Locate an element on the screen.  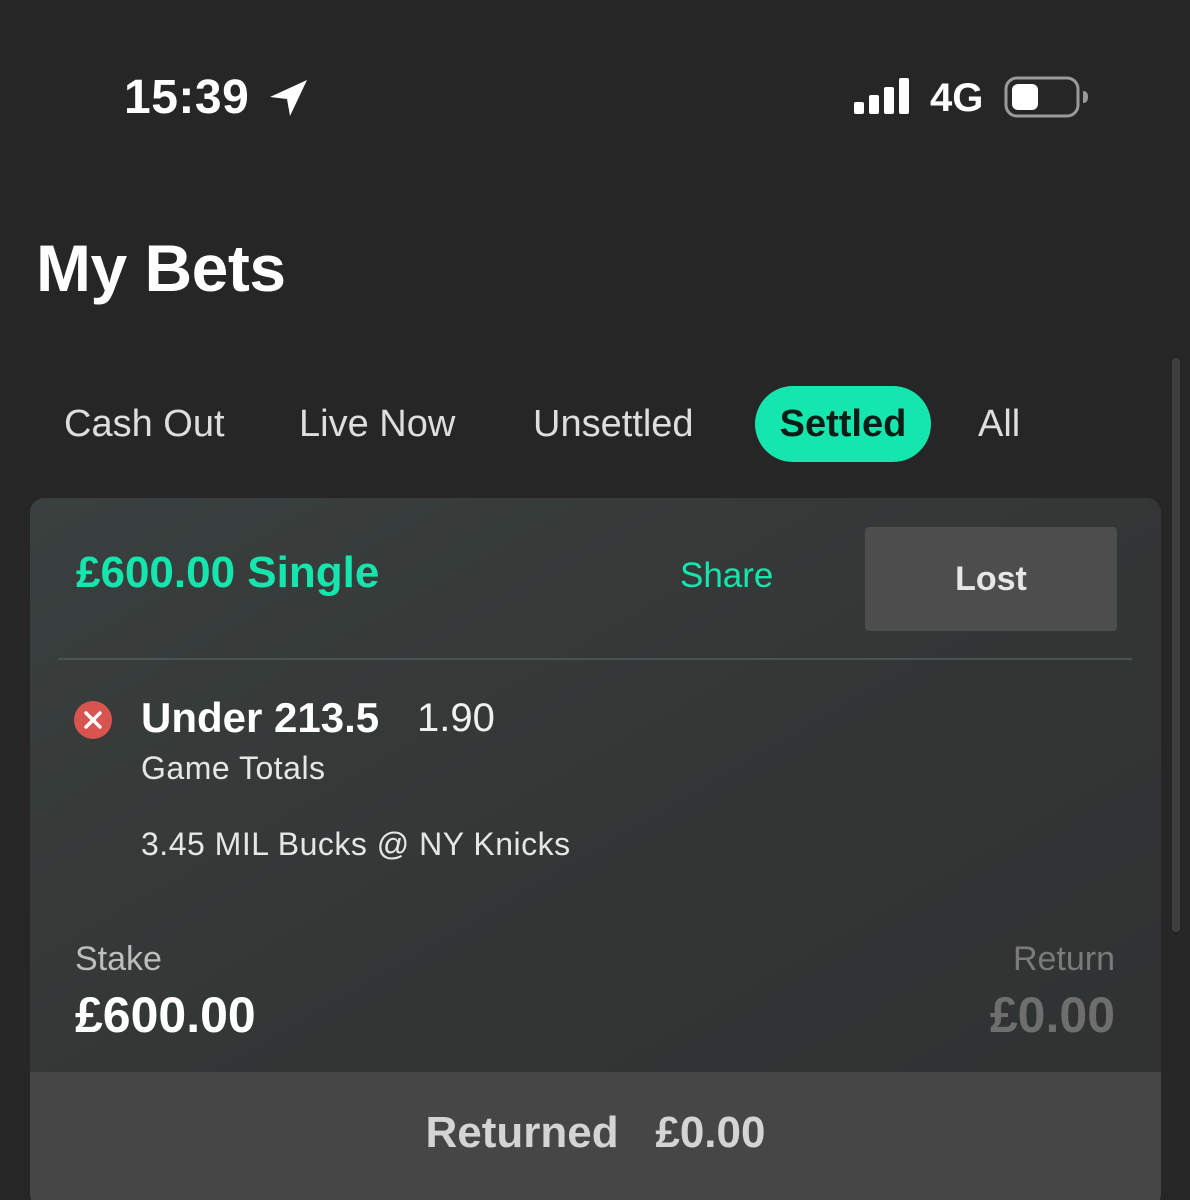
tab-unsettled: Unsettled is located at coordinates (613, 424).